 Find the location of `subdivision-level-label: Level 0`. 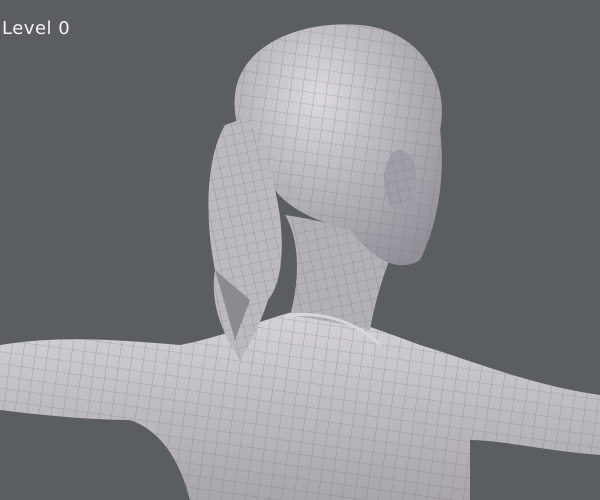

subdivision-level-label: Level 0 is located at coordinates (36, 28).